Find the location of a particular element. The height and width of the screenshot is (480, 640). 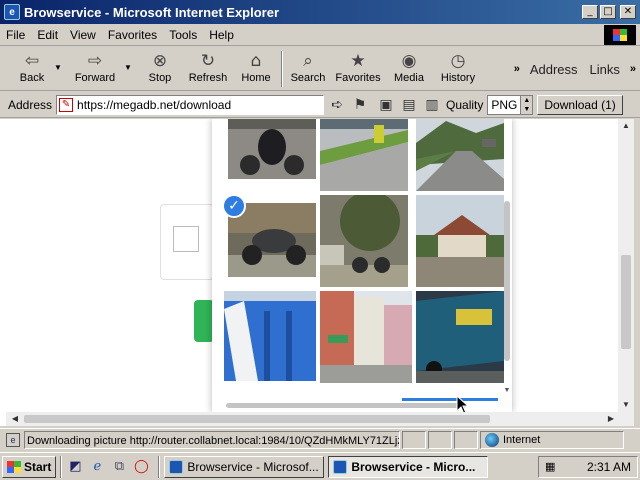

favorites-button: ★ Favorites is located at coordinates (358, 69).